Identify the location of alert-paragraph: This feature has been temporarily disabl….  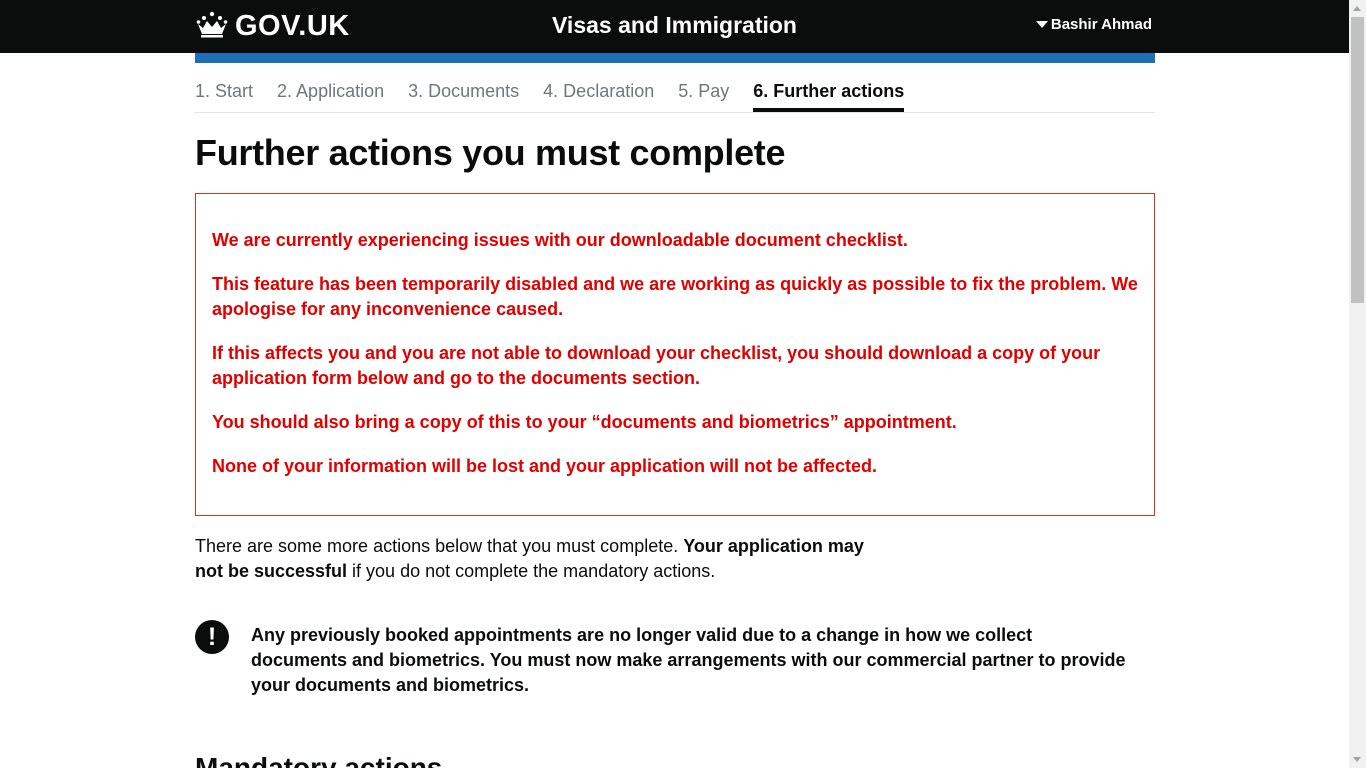
(675, 296).